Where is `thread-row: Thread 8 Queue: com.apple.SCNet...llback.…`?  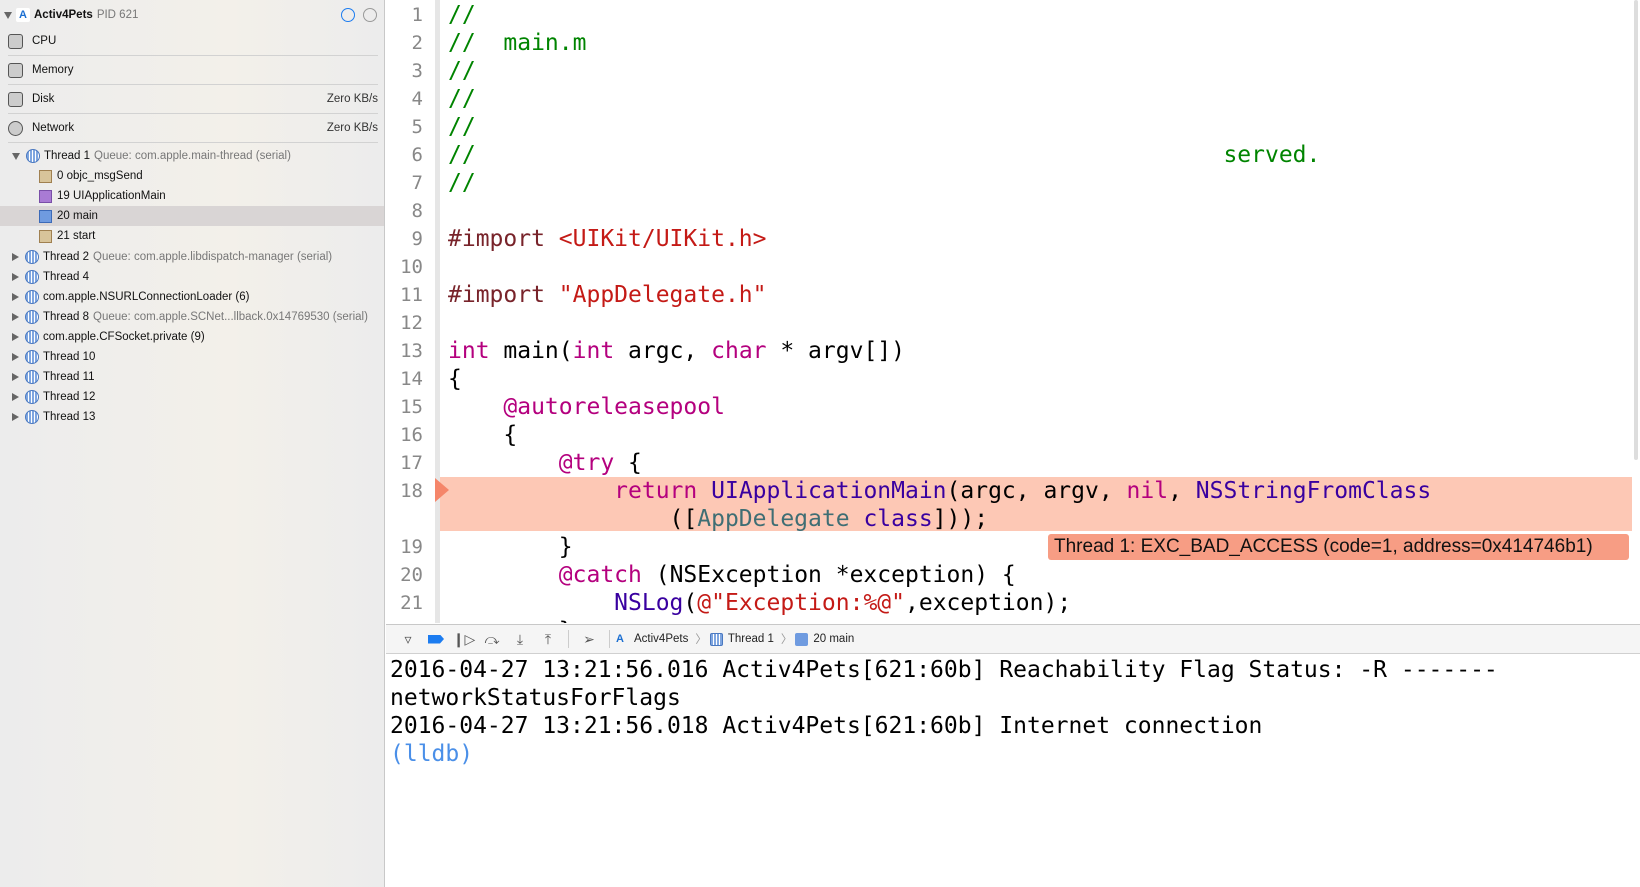
thread-row: Thread 8 Queue: com.apple.SCNet...llback.… is located at coordinates (192, 317).